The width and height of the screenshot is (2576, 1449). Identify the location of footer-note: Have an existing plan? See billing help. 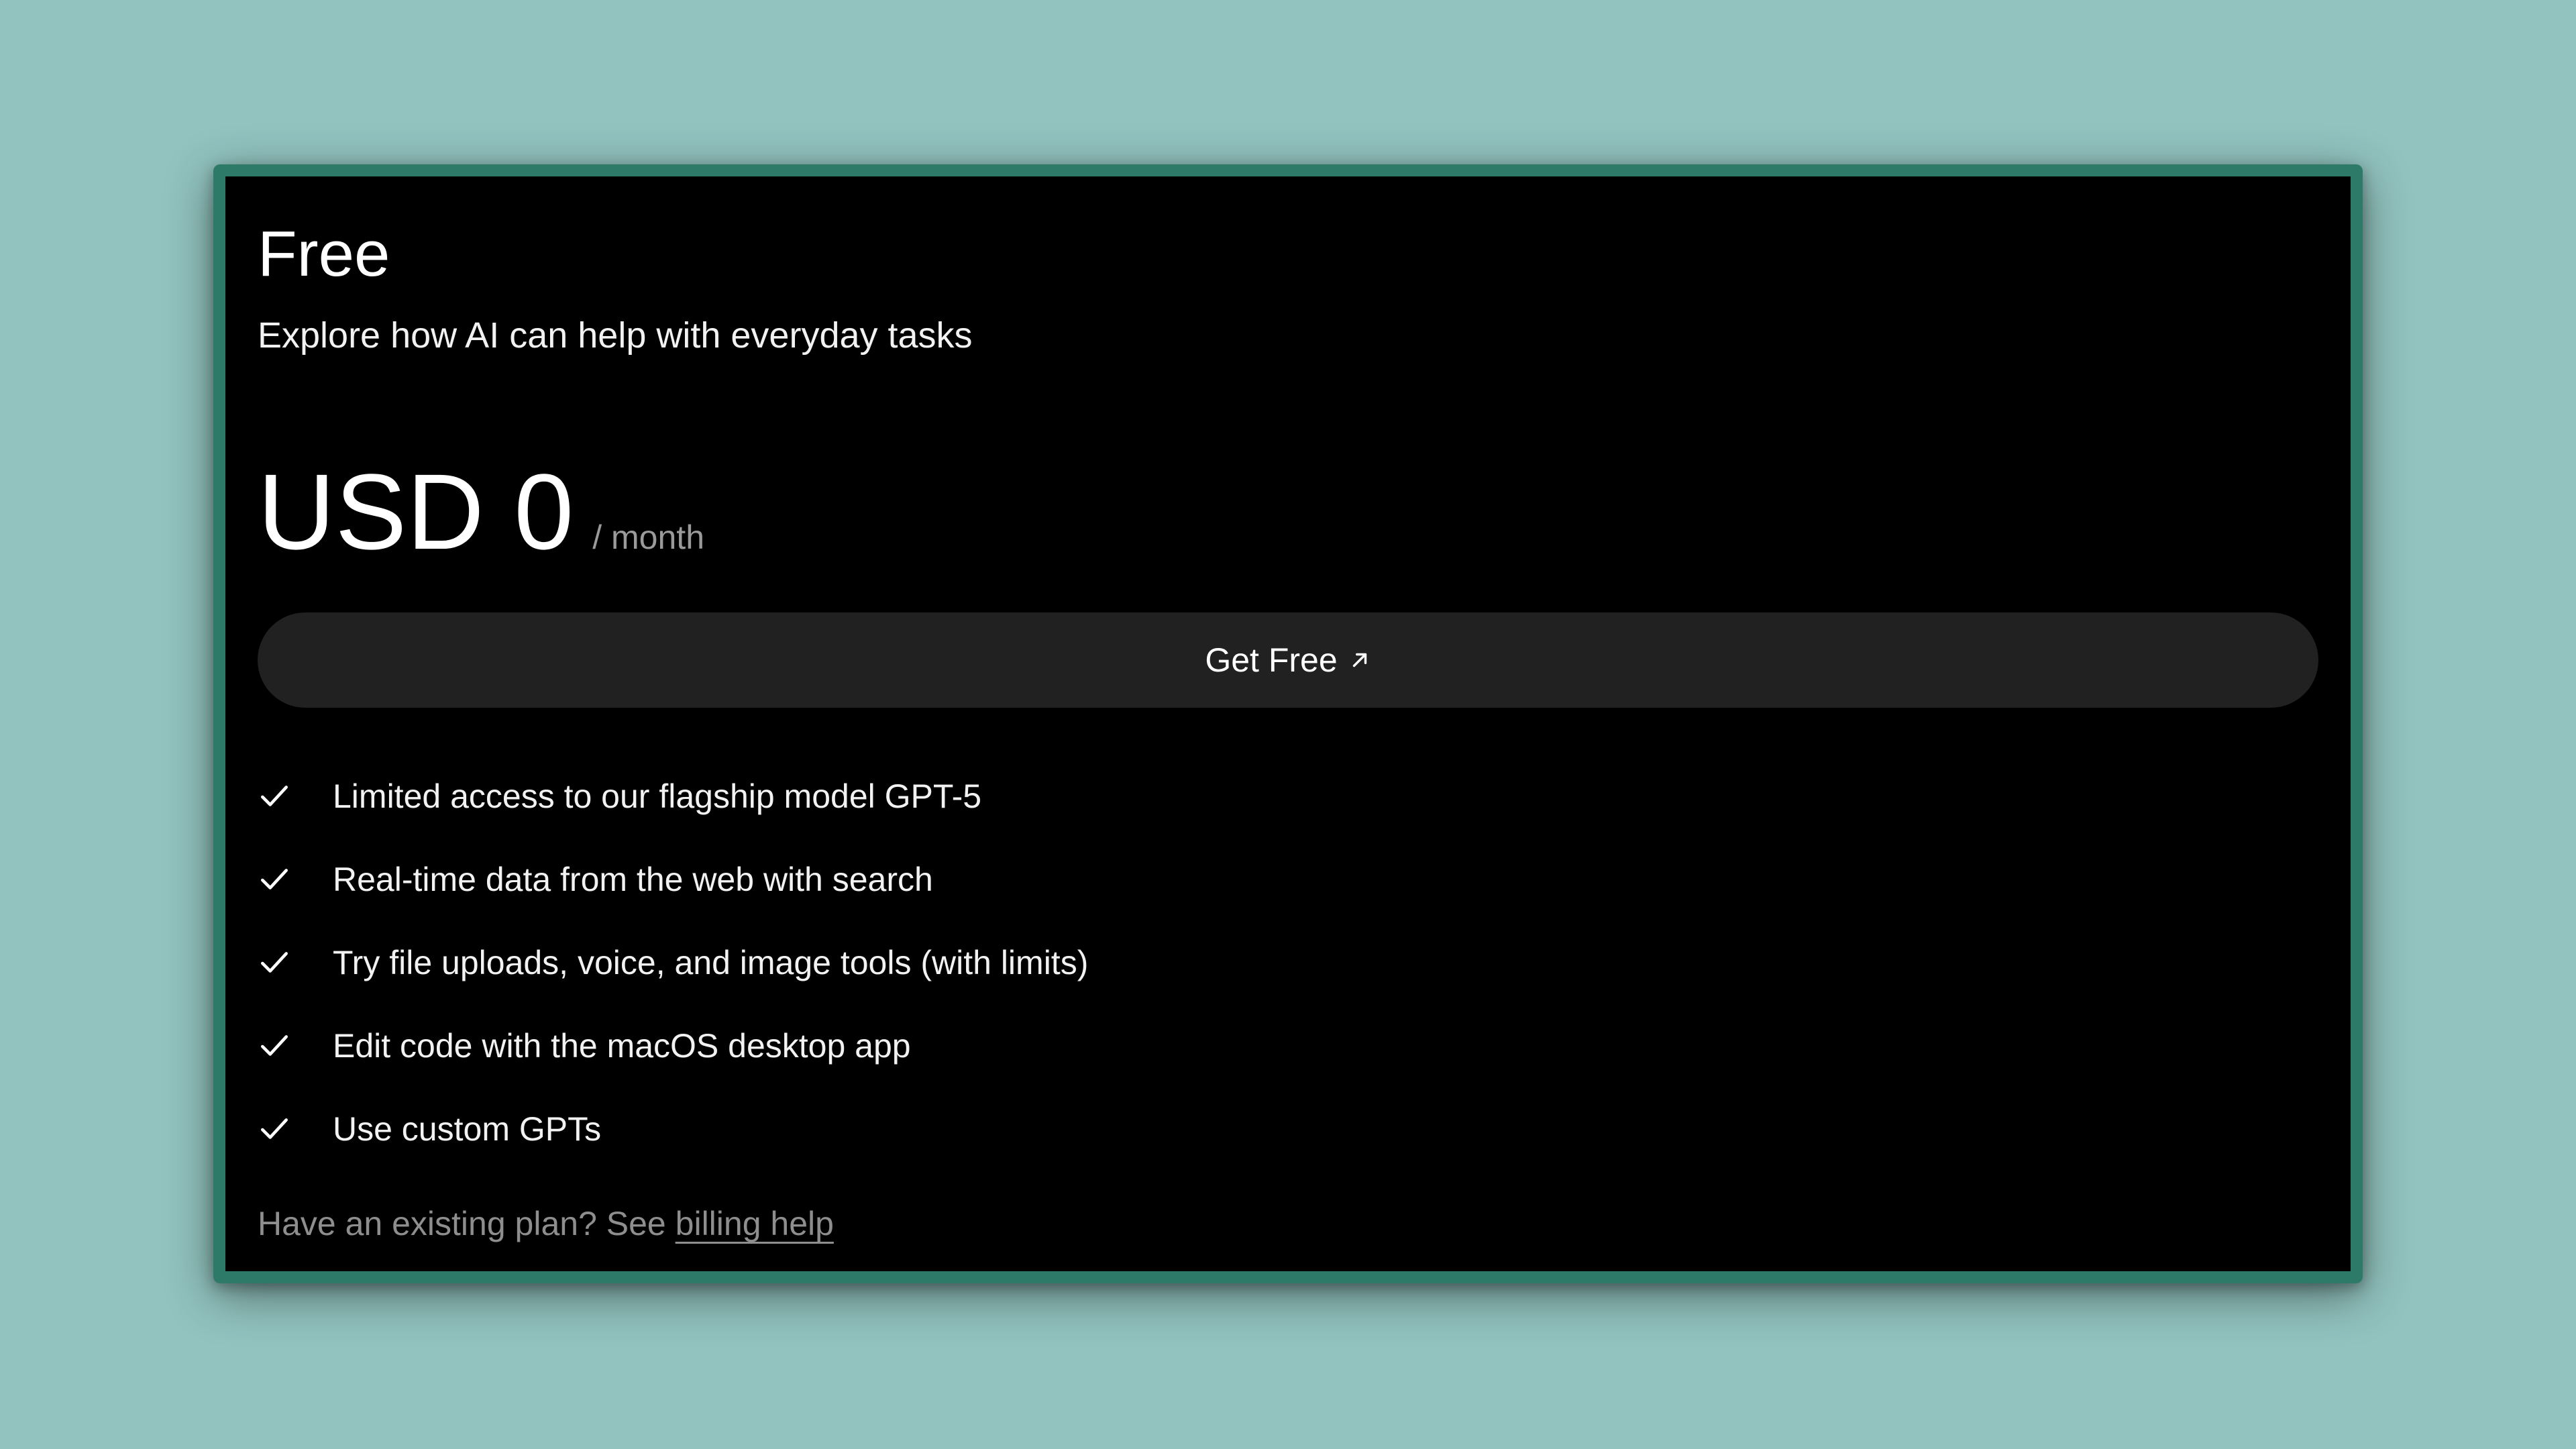
(546, 1223).